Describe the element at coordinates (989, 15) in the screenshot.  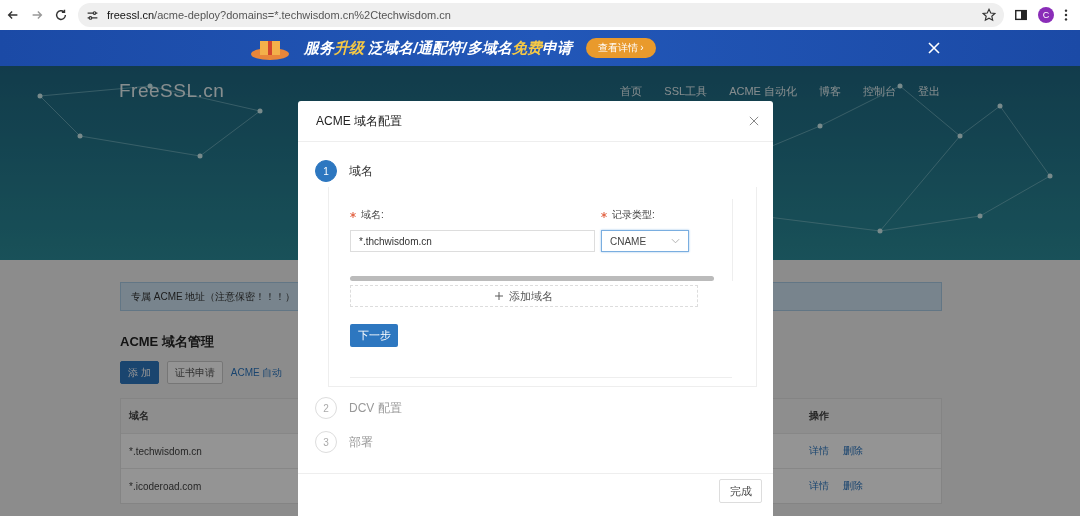
I see `star-icon` at that location.